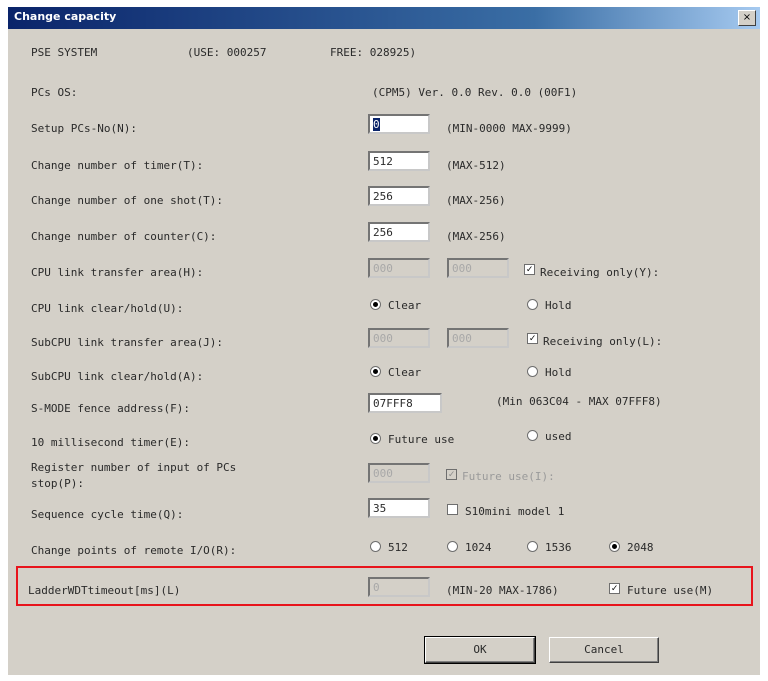  I want to click on system-label: PSE SYSTEM, so click(64, 52).